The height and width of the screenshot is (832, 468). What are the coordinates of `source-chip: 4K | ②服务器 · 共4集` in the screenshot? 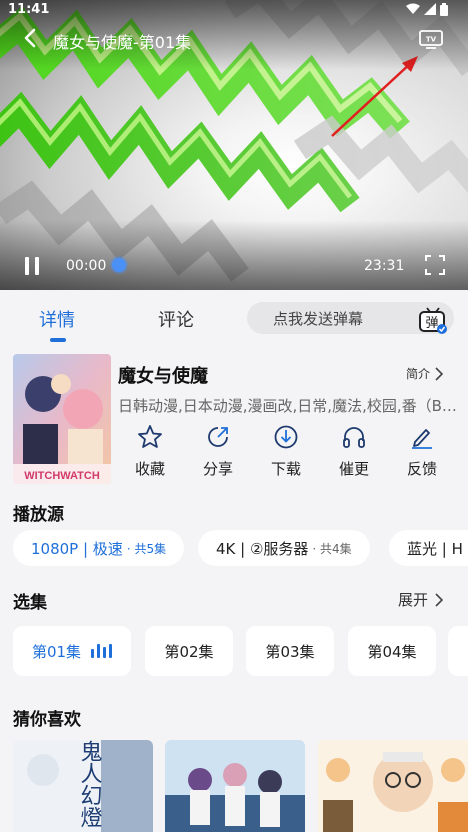 It's located at (284, 548).